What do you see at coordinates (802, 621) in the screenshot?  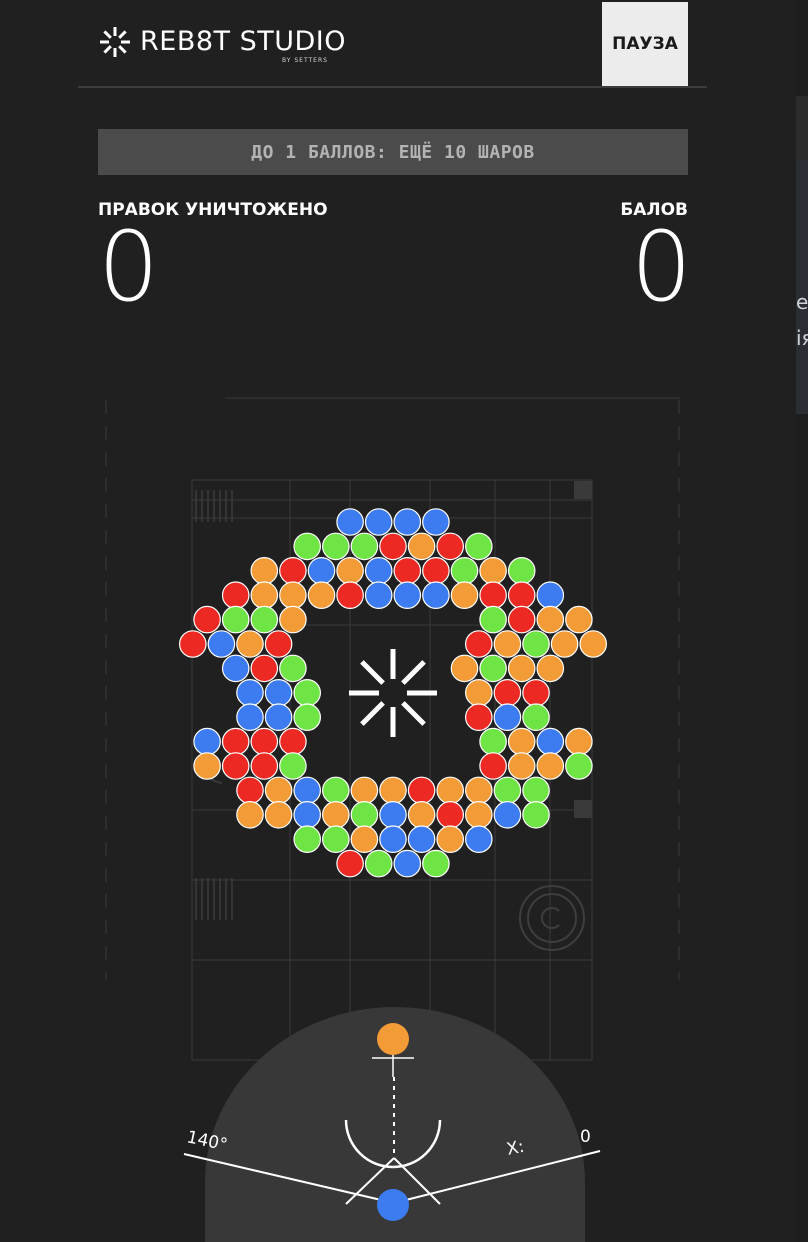 I see `background-page-edge: е ія` at bounding box center [802, 621].